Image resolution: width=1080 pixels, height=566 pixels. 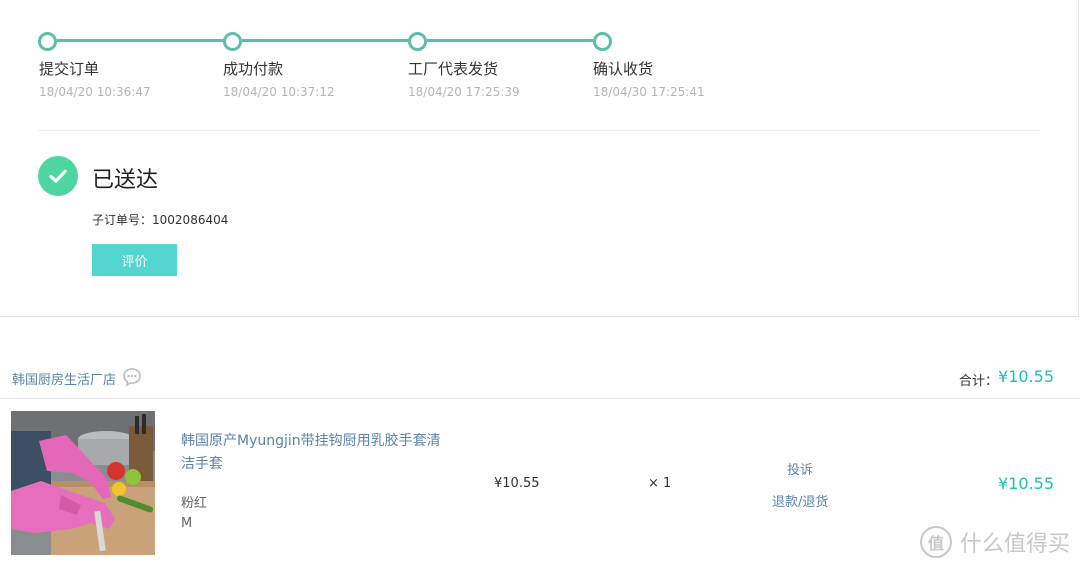 What do you see at coordinates (190, 220) in the screenshot?
I see `suborder-value: 1002086404` at bounding box center [190, 220].